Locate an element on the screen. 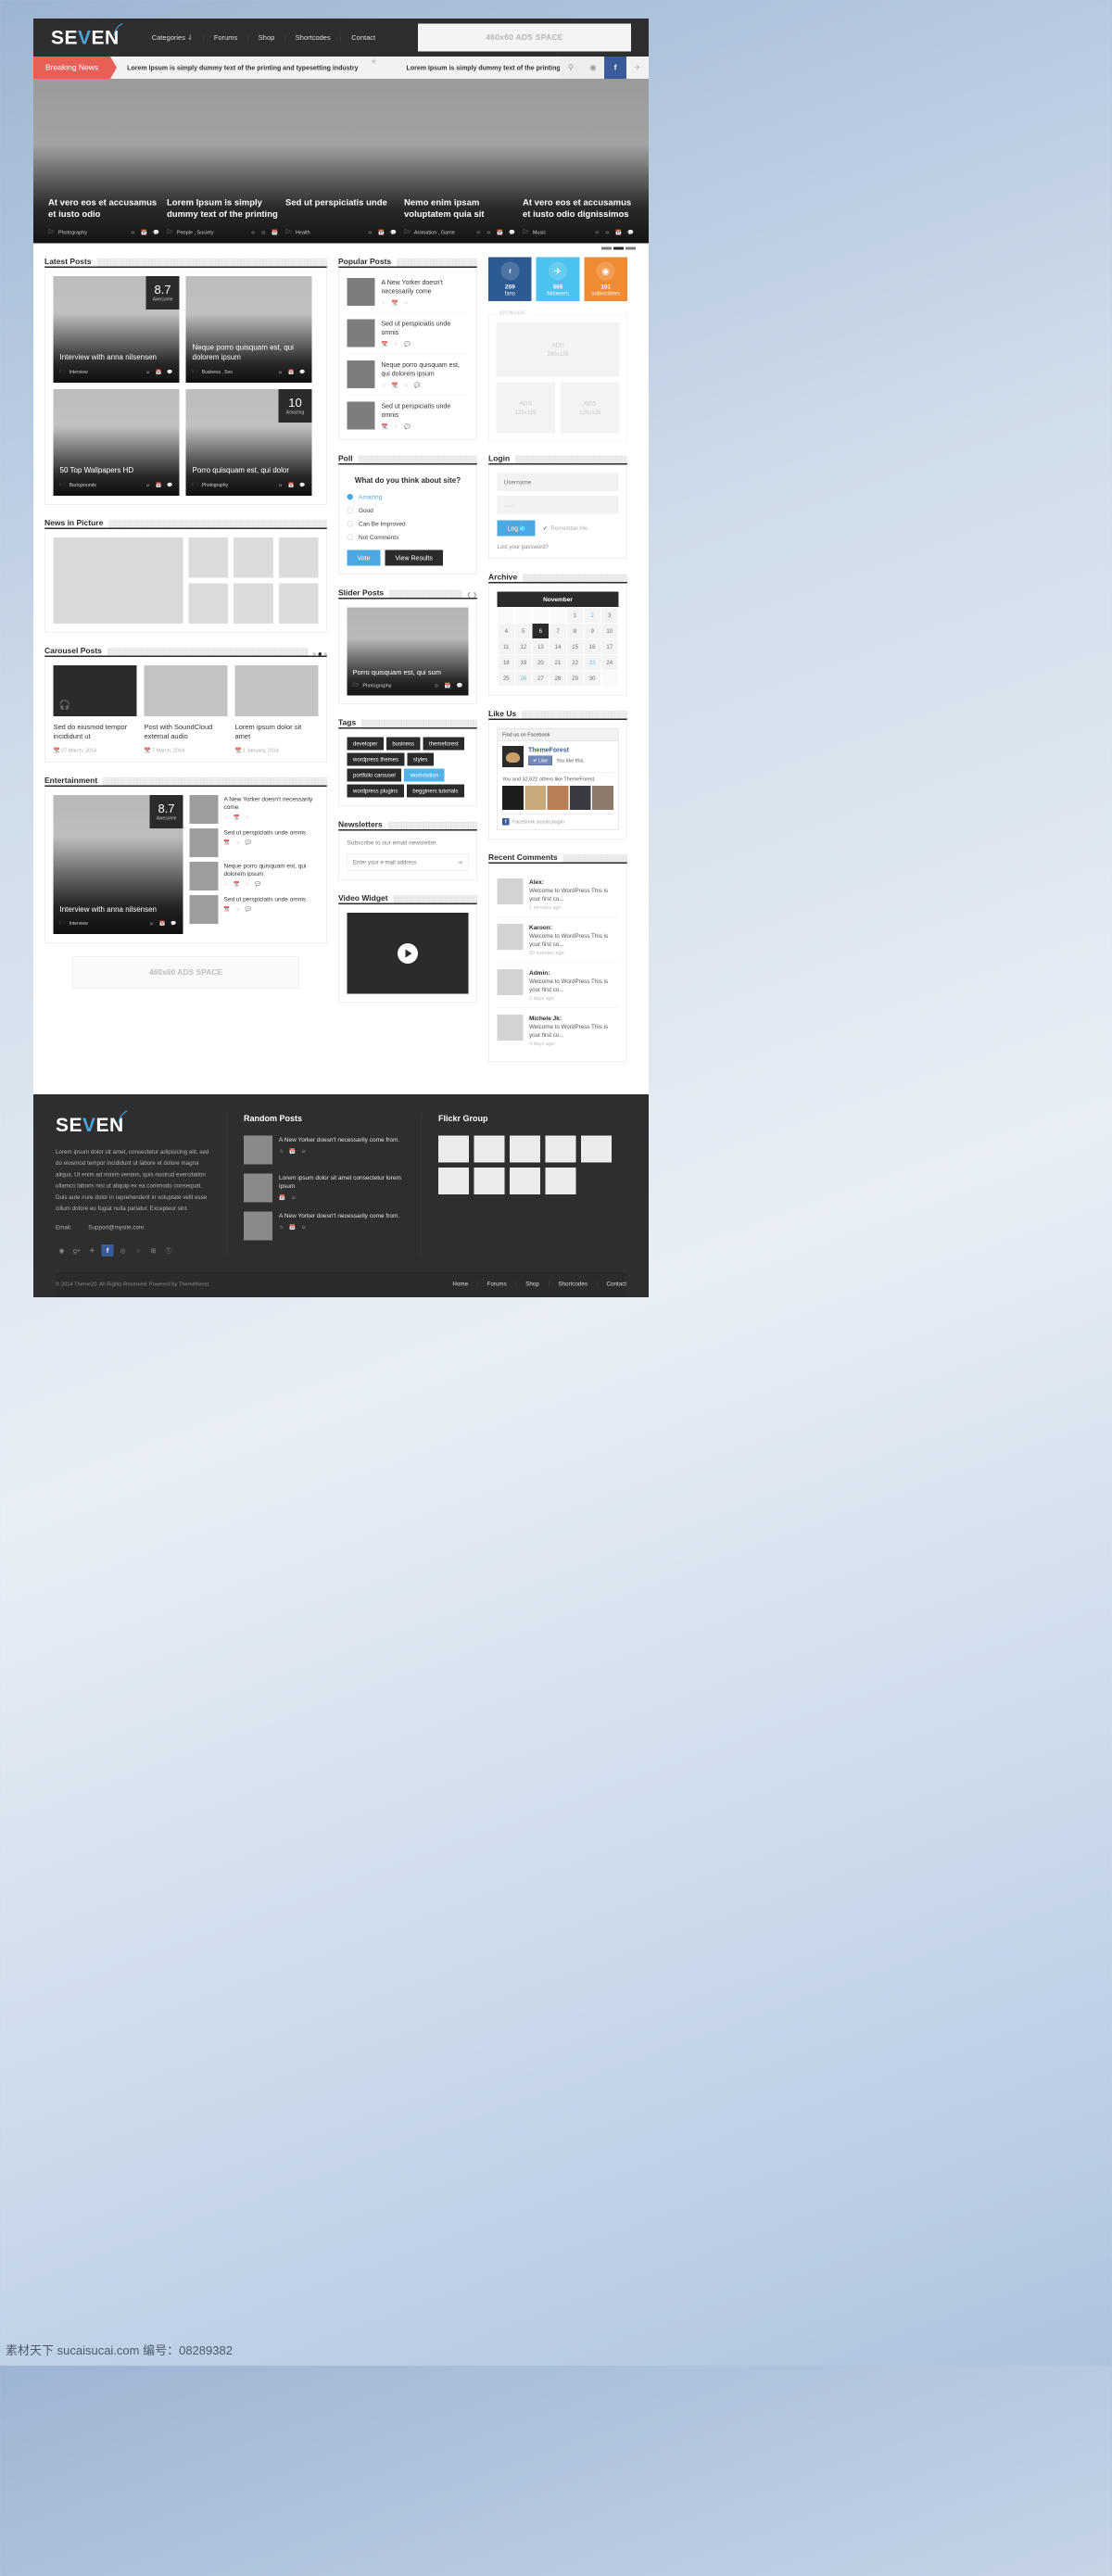 Image resolution: width=1112 pixels, height=2576 pixels. vote-button: Vote is located at coordinates (364, 557).